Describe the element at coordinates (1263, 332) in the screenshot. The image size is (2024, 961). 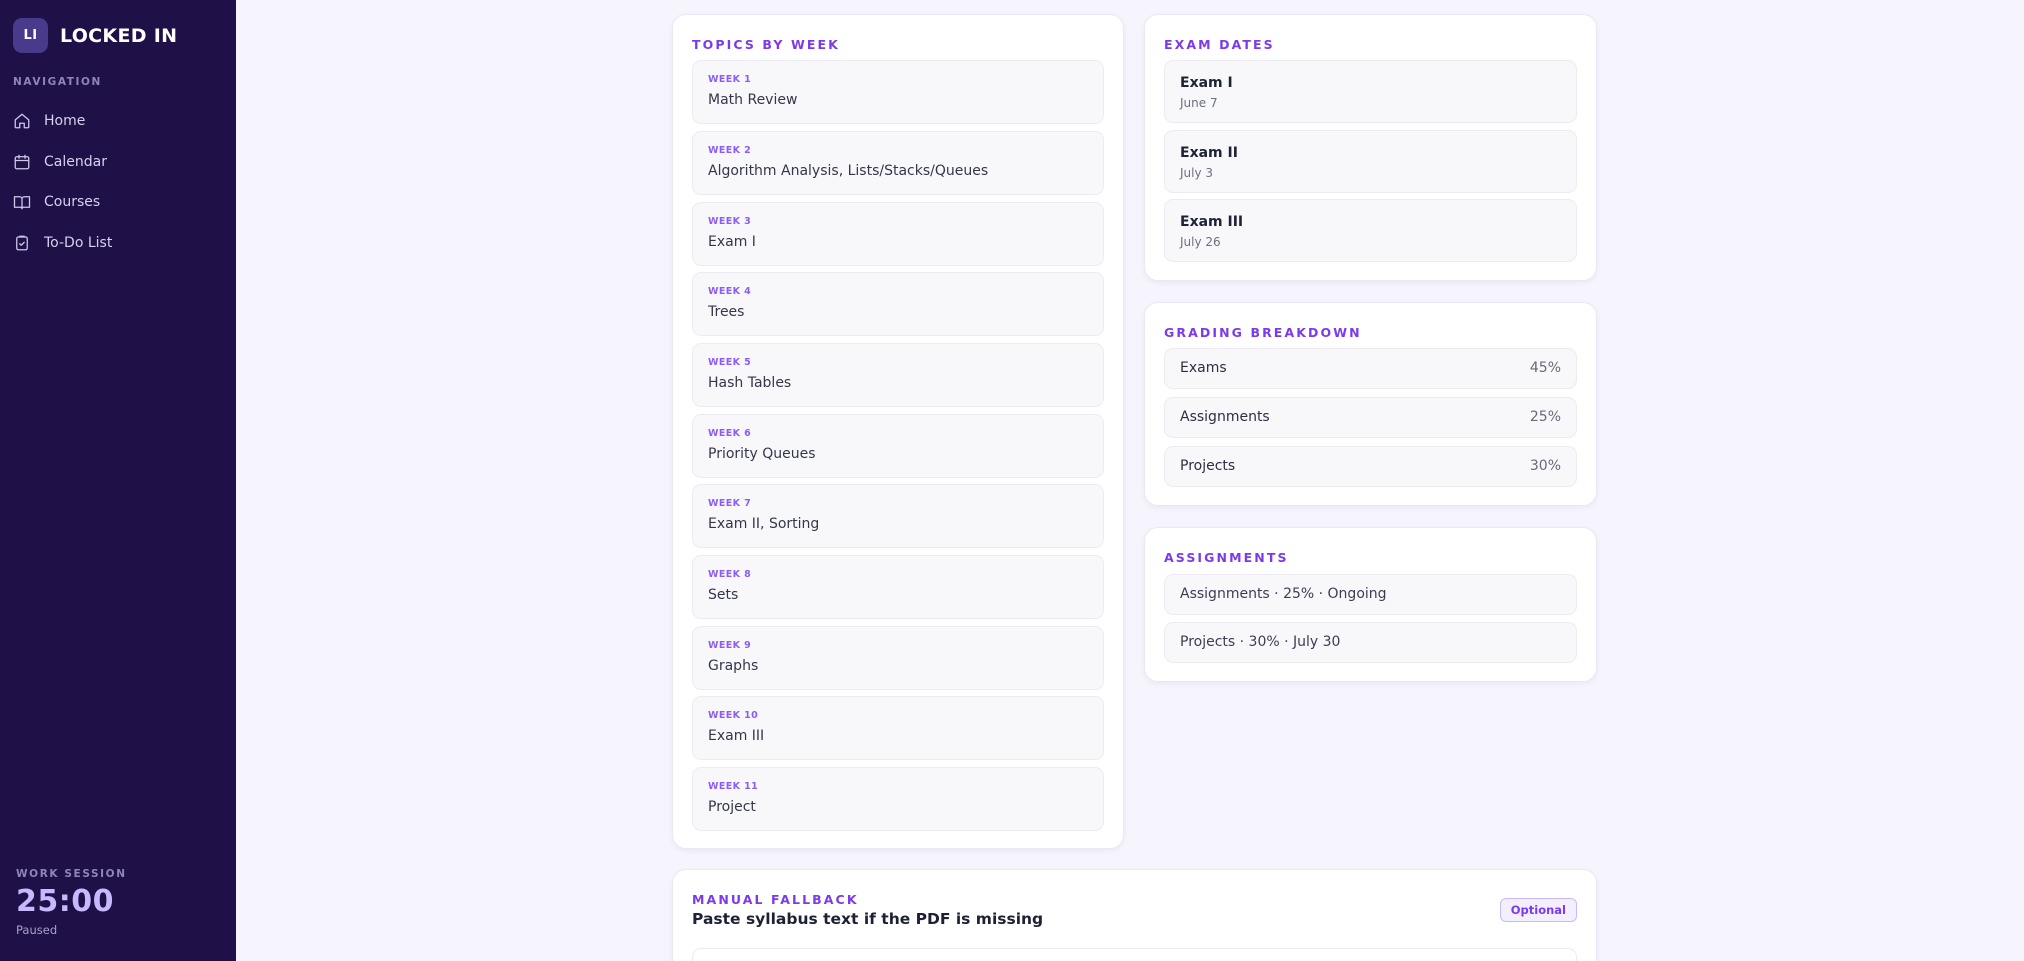
I see `grading-title: GRADING BREAKDOWN` at that location.